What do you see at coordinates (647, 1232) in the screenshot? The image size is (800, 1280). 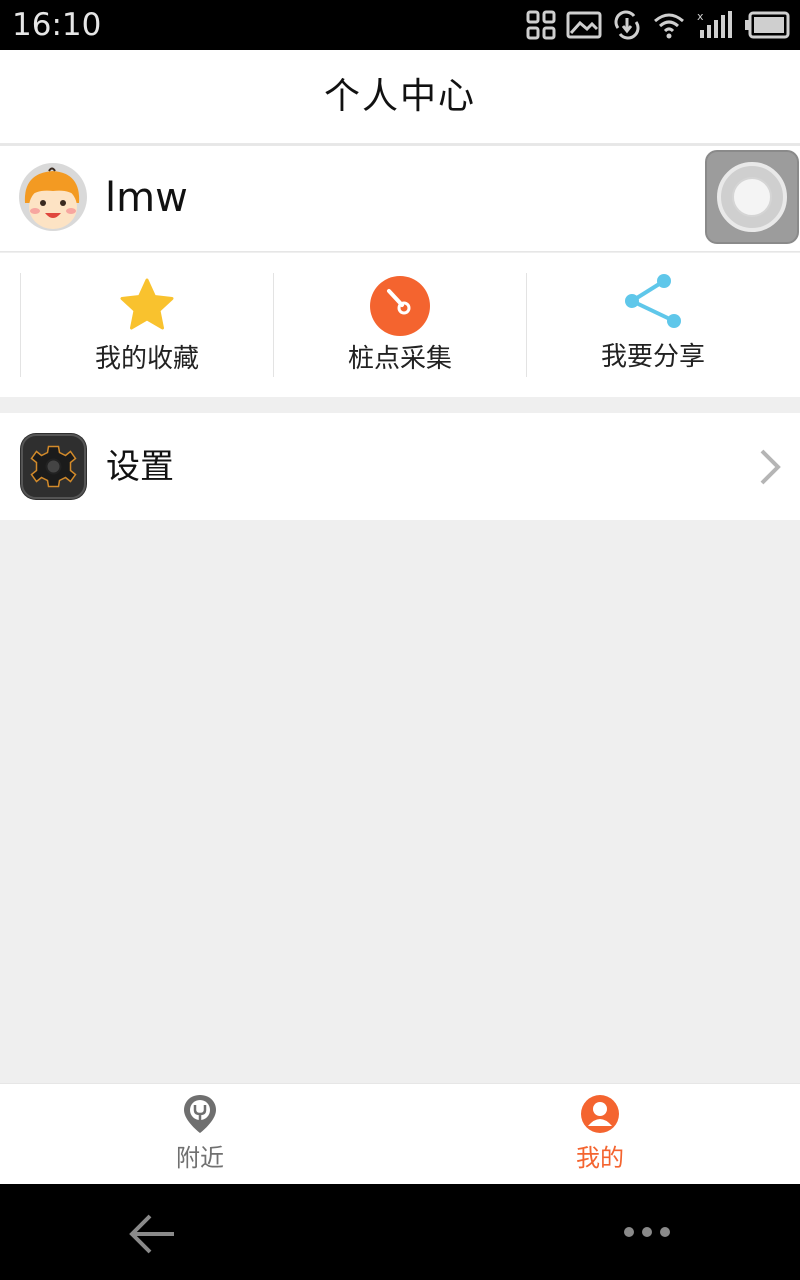 I see `more-dots-icon` at bounding box center [647, 1232].